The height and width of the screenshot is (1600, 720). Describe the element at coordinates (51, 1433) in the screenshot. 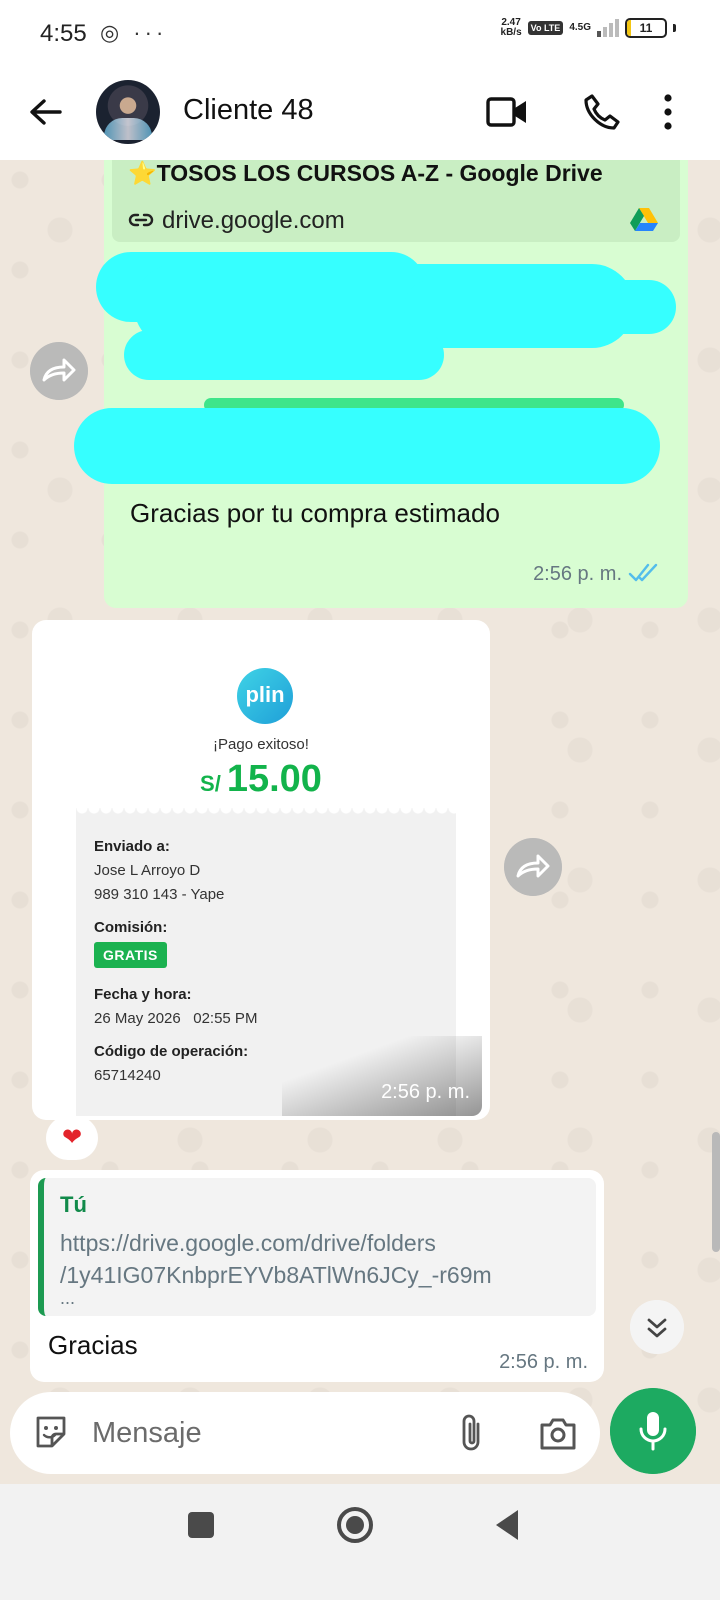

I see `sticker-icon` at that location.